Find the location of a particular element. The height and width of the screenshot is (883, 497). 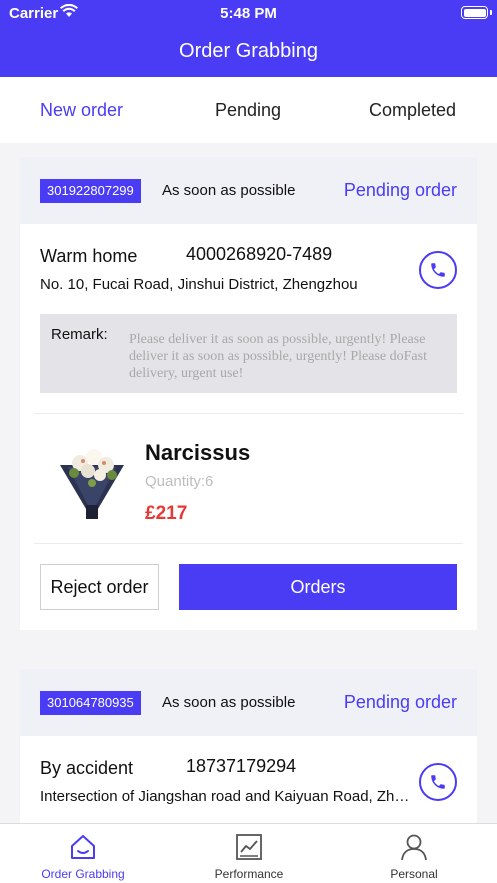

tab-new-order: New order is located at coordinates (81, 110).